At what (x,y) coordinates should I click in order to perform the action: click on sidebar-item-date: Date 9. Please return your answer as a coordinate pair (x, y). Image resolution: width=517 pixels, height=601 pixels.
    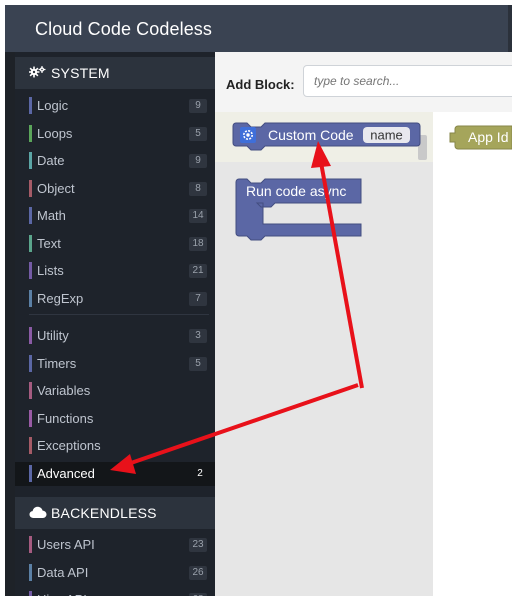
    Looking at the image, I should click on (119, 161).